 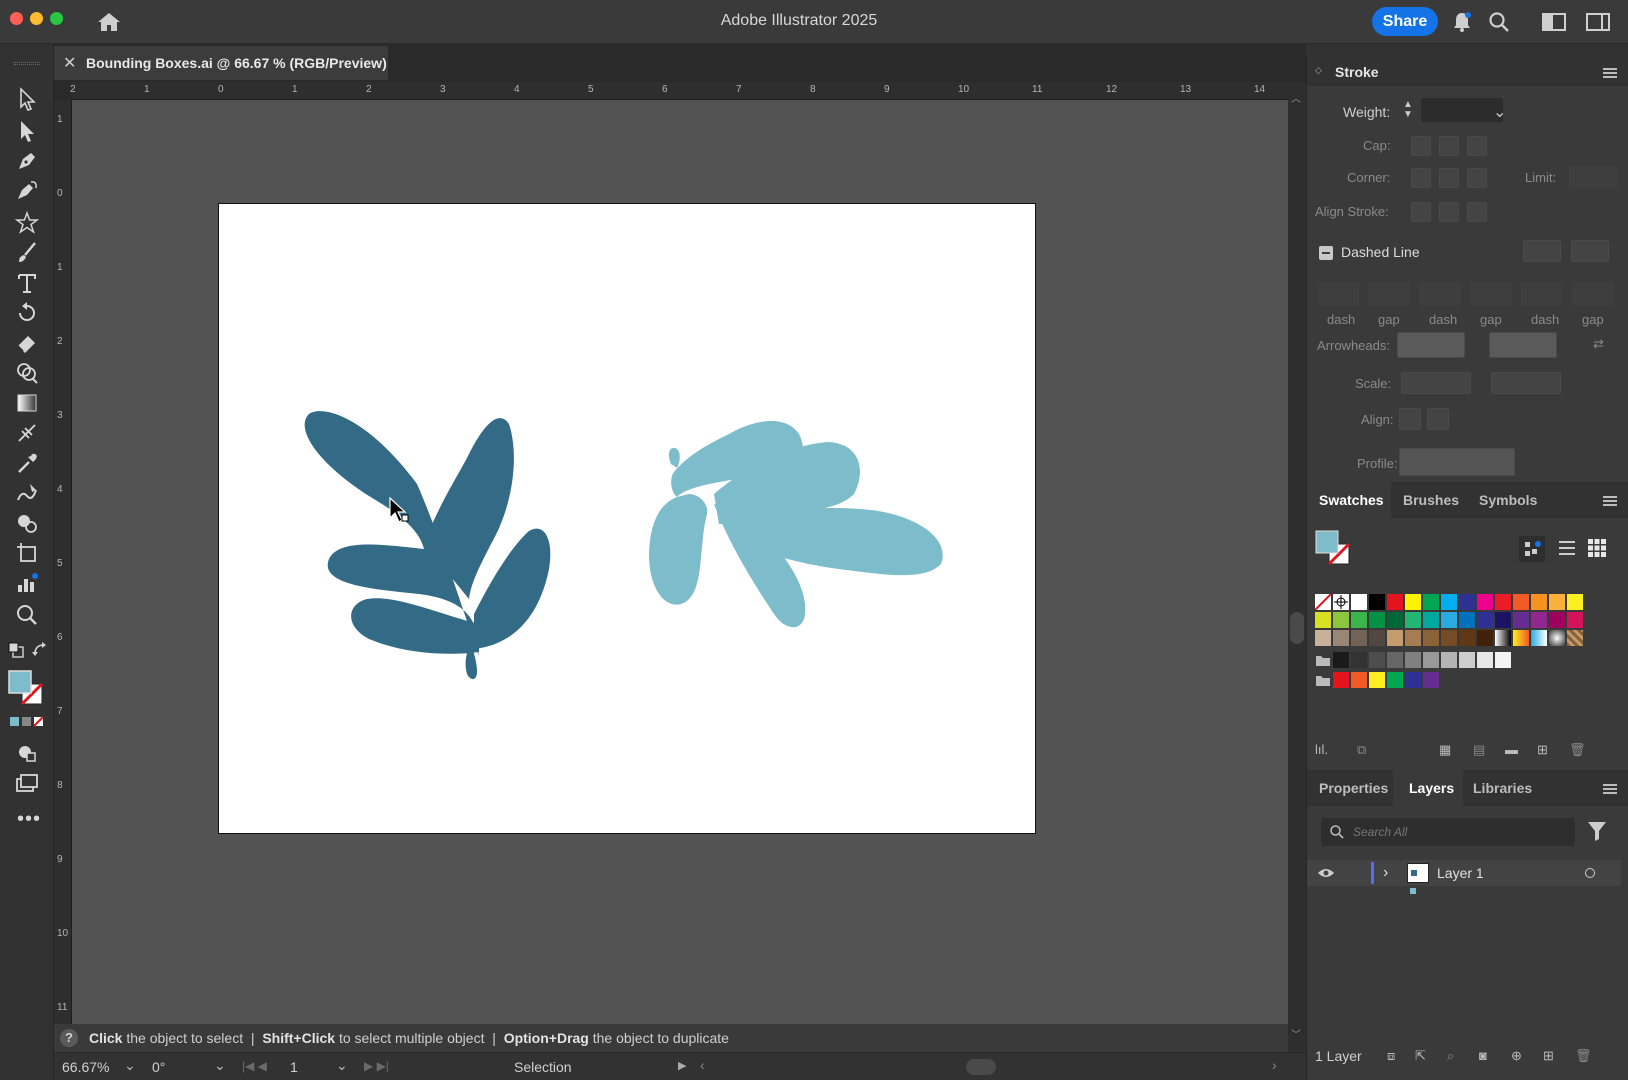 I want to click on scroll-right-icon: ›, so click(x=1274, y=1065).